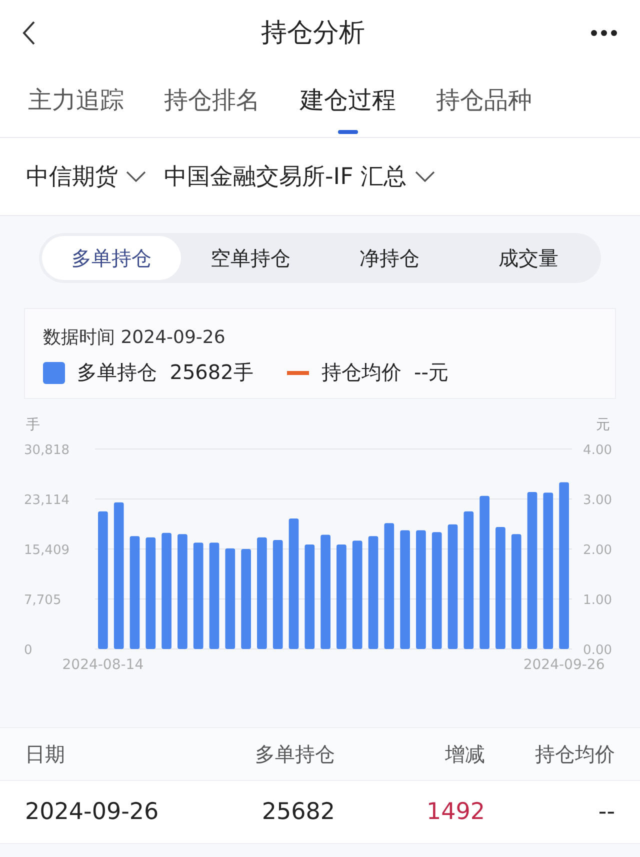  What do you see at coordinates (597, 550) in the screenshot?
I see `axis-label: 2.00` at bounding box center [597, 550].